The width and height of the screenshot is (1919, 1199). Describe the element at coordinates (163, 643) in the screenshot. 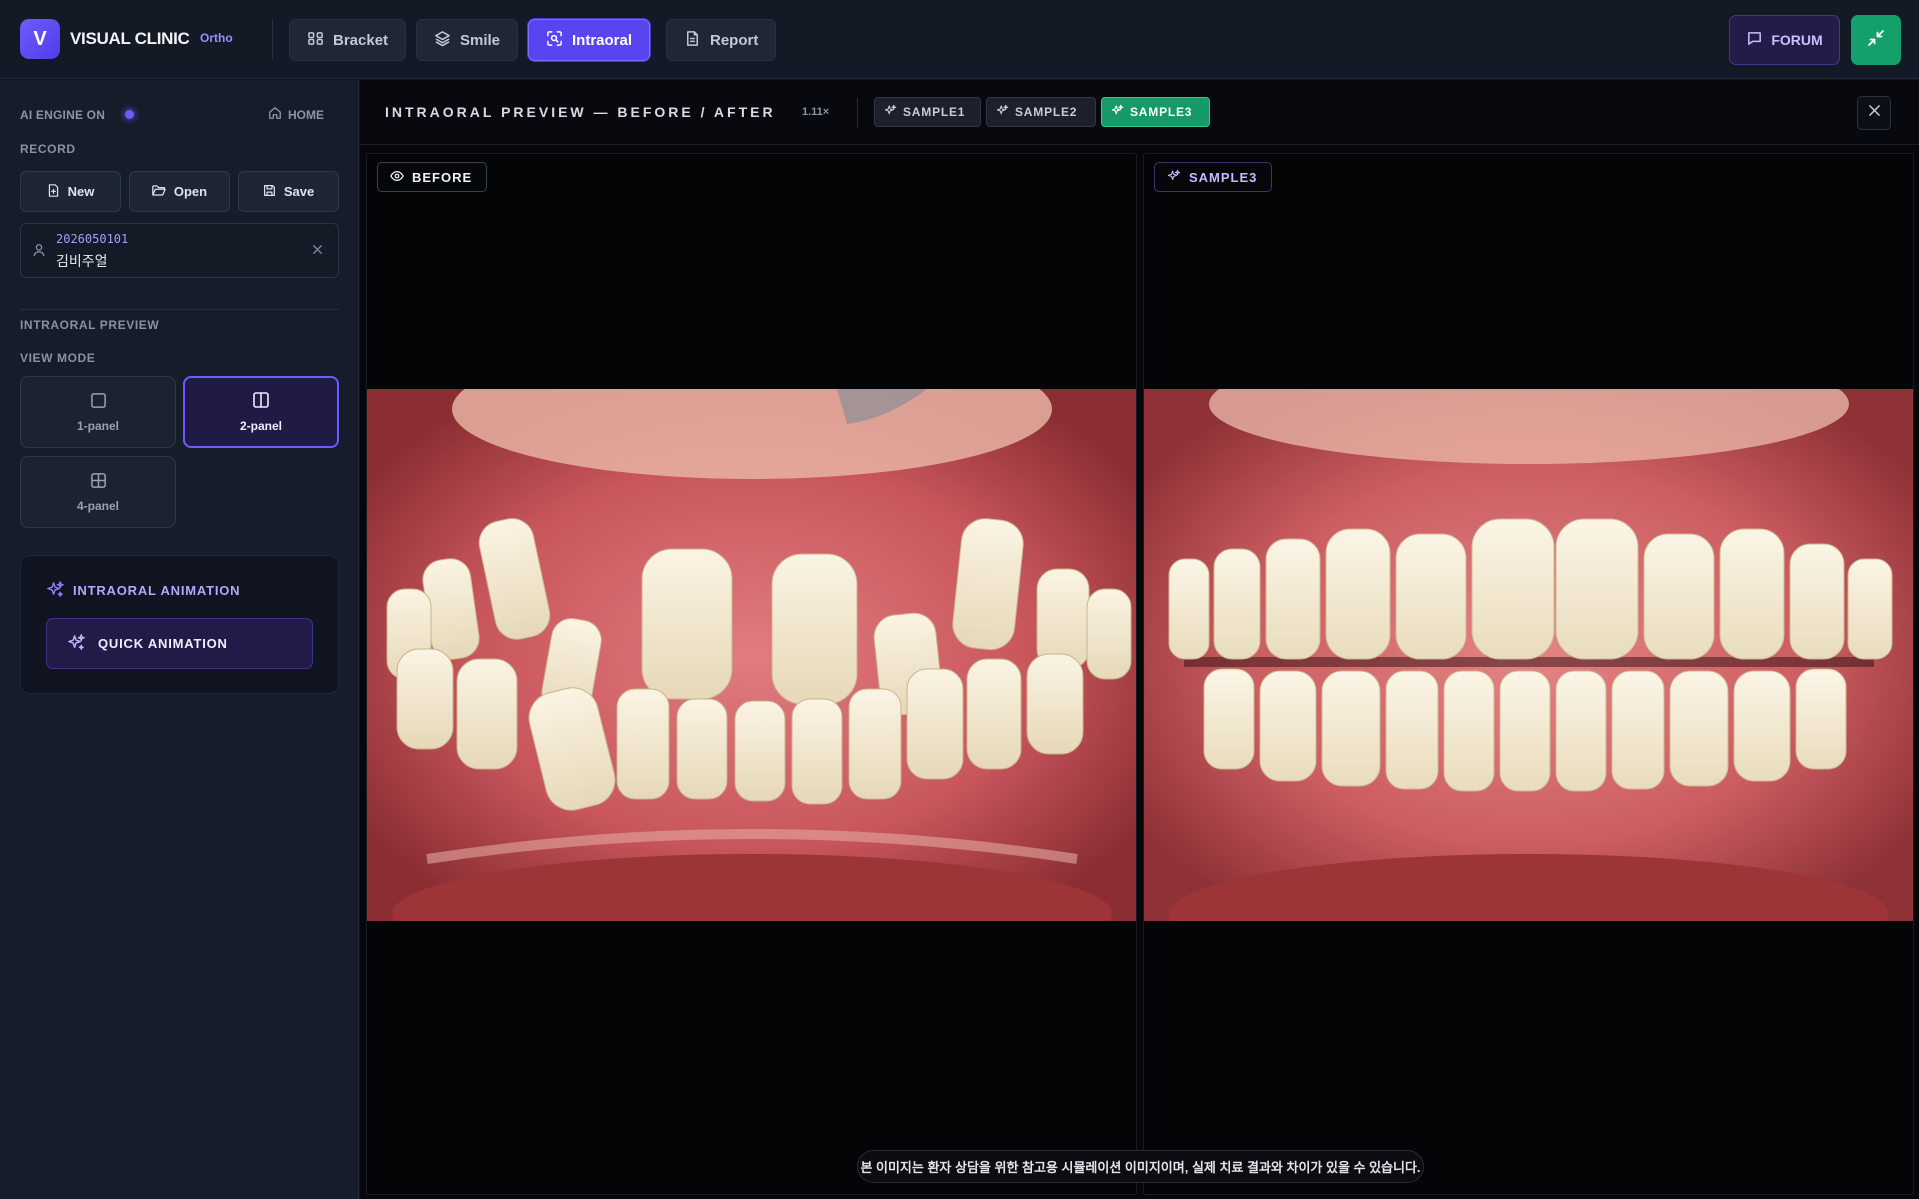

I see `quick-animation-label: QUICK ANIMATION` at that location.